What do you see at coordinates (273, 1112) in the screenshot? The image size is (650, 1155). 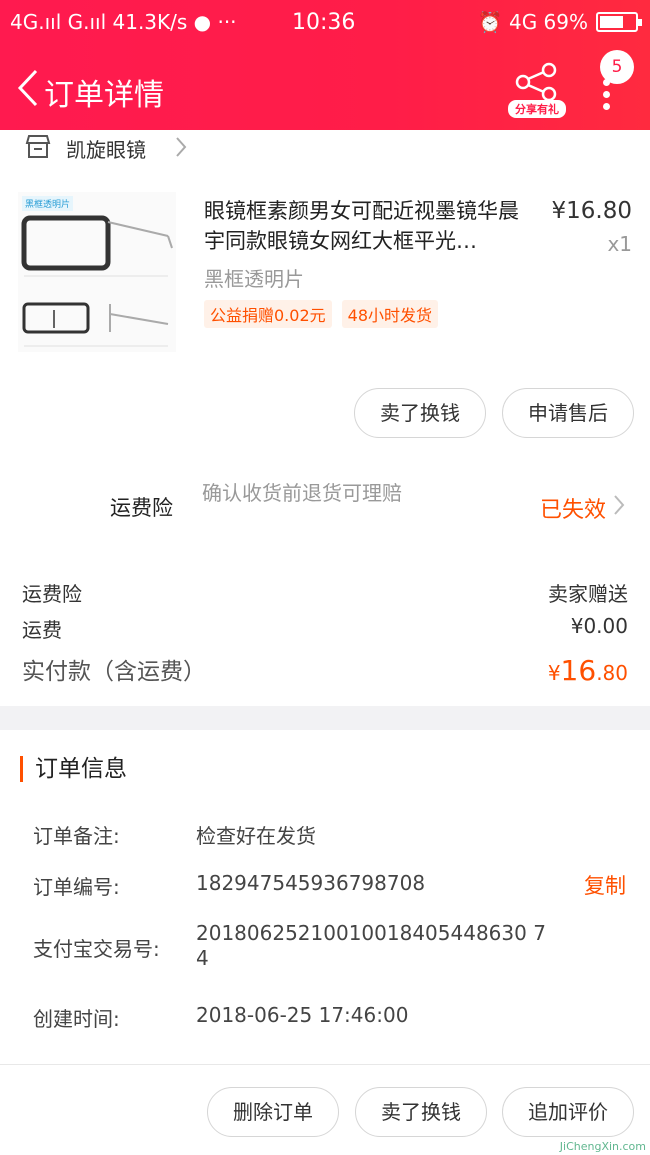 I see `delete-order-button: 删除订单` at bounding box center [273, 1112].